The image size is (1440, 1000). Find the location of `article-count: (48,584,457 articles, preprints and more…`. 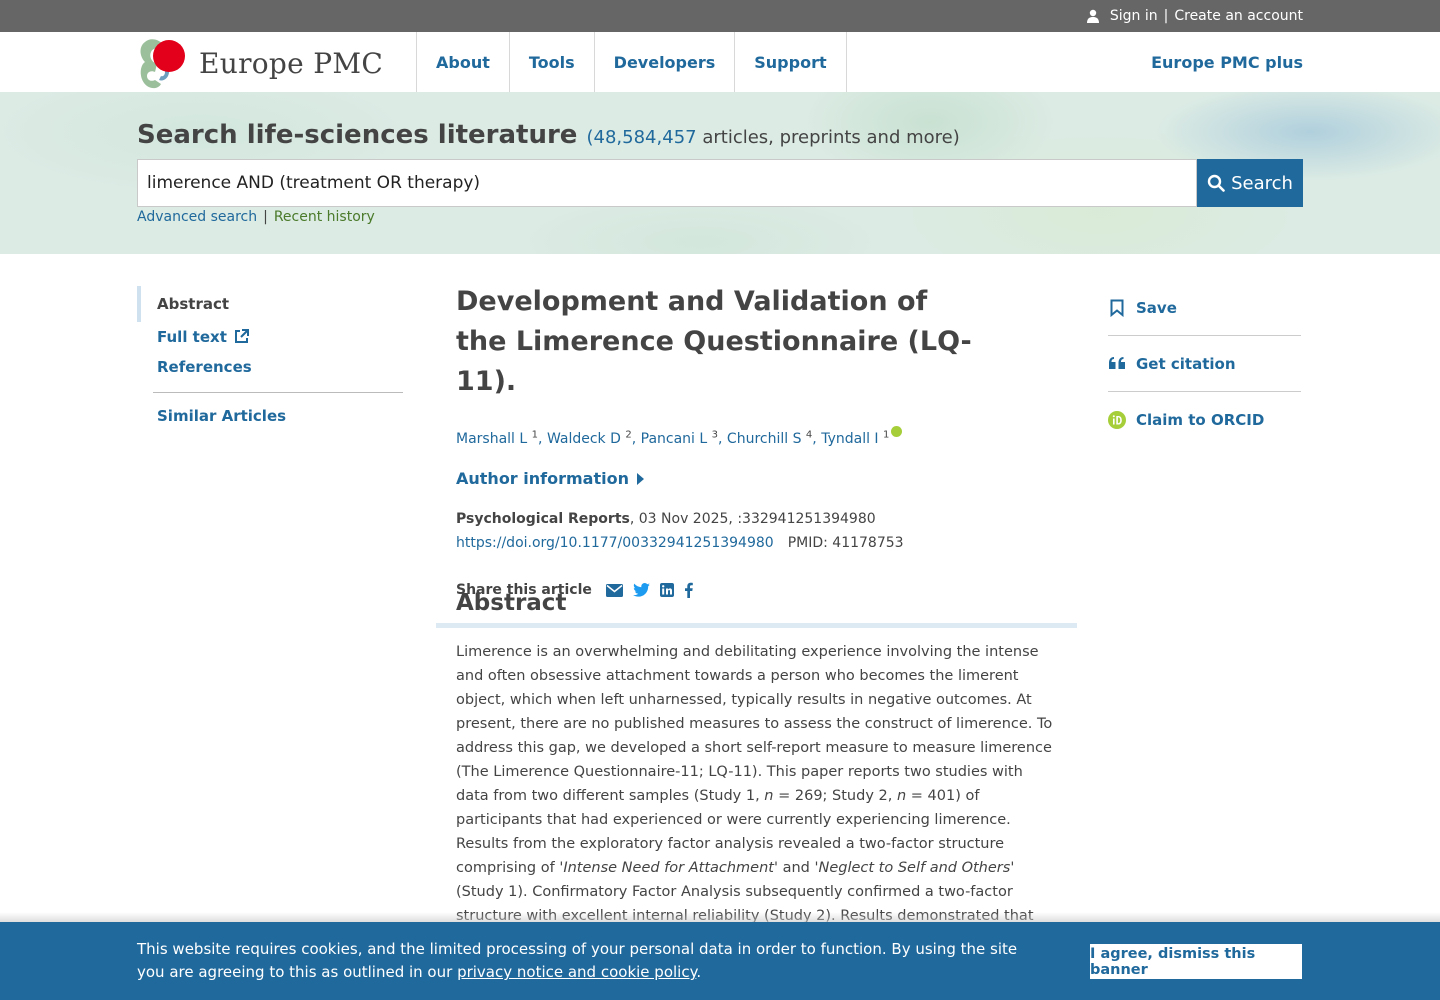

article-count: (48,584,457 articles, preprints and more… is located at coordinates (773, 137).